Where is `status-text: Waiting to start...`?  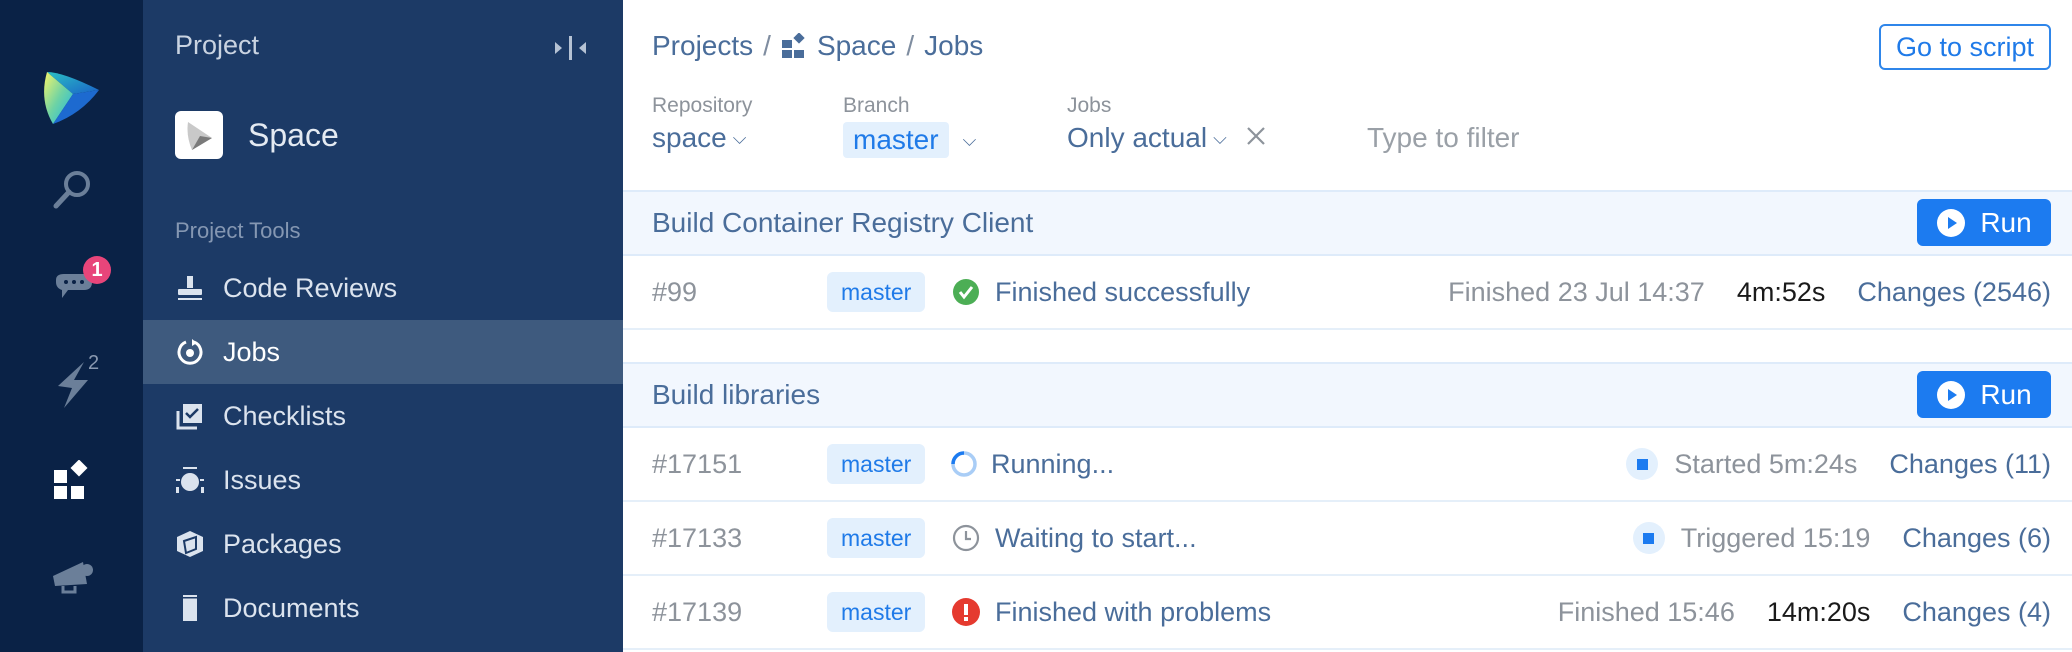 status-text: Waiting to start... is located at coordinates (1096, 537).